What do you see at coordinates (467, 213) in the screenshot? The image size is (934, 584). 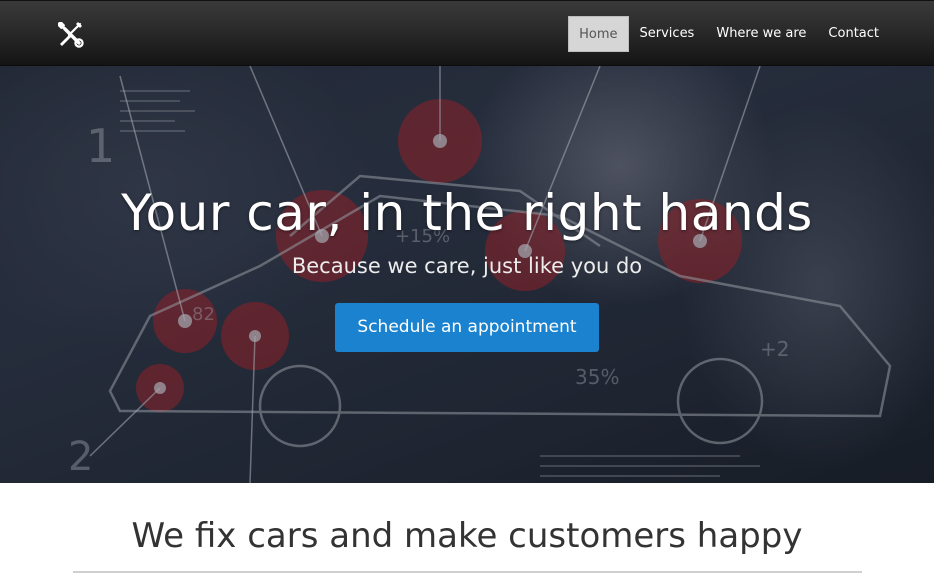 I see `hero-title: Your car, in the right hands` at bounding box center [467, 213].